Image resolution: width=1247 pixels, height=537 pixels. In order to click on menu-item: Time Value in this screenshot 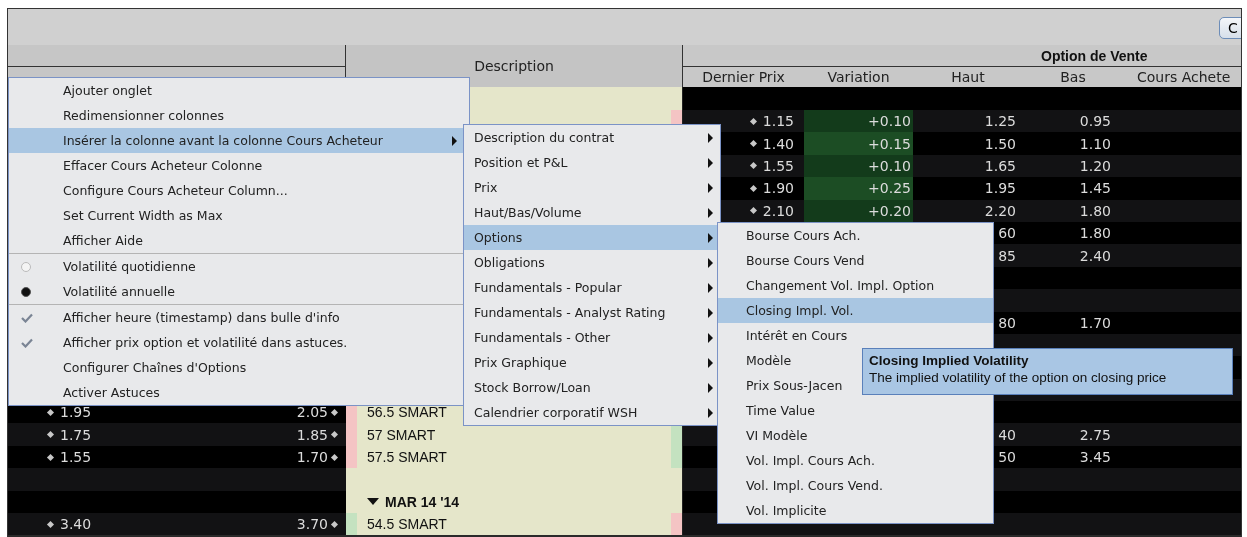, I will do `click(855, 410)`.